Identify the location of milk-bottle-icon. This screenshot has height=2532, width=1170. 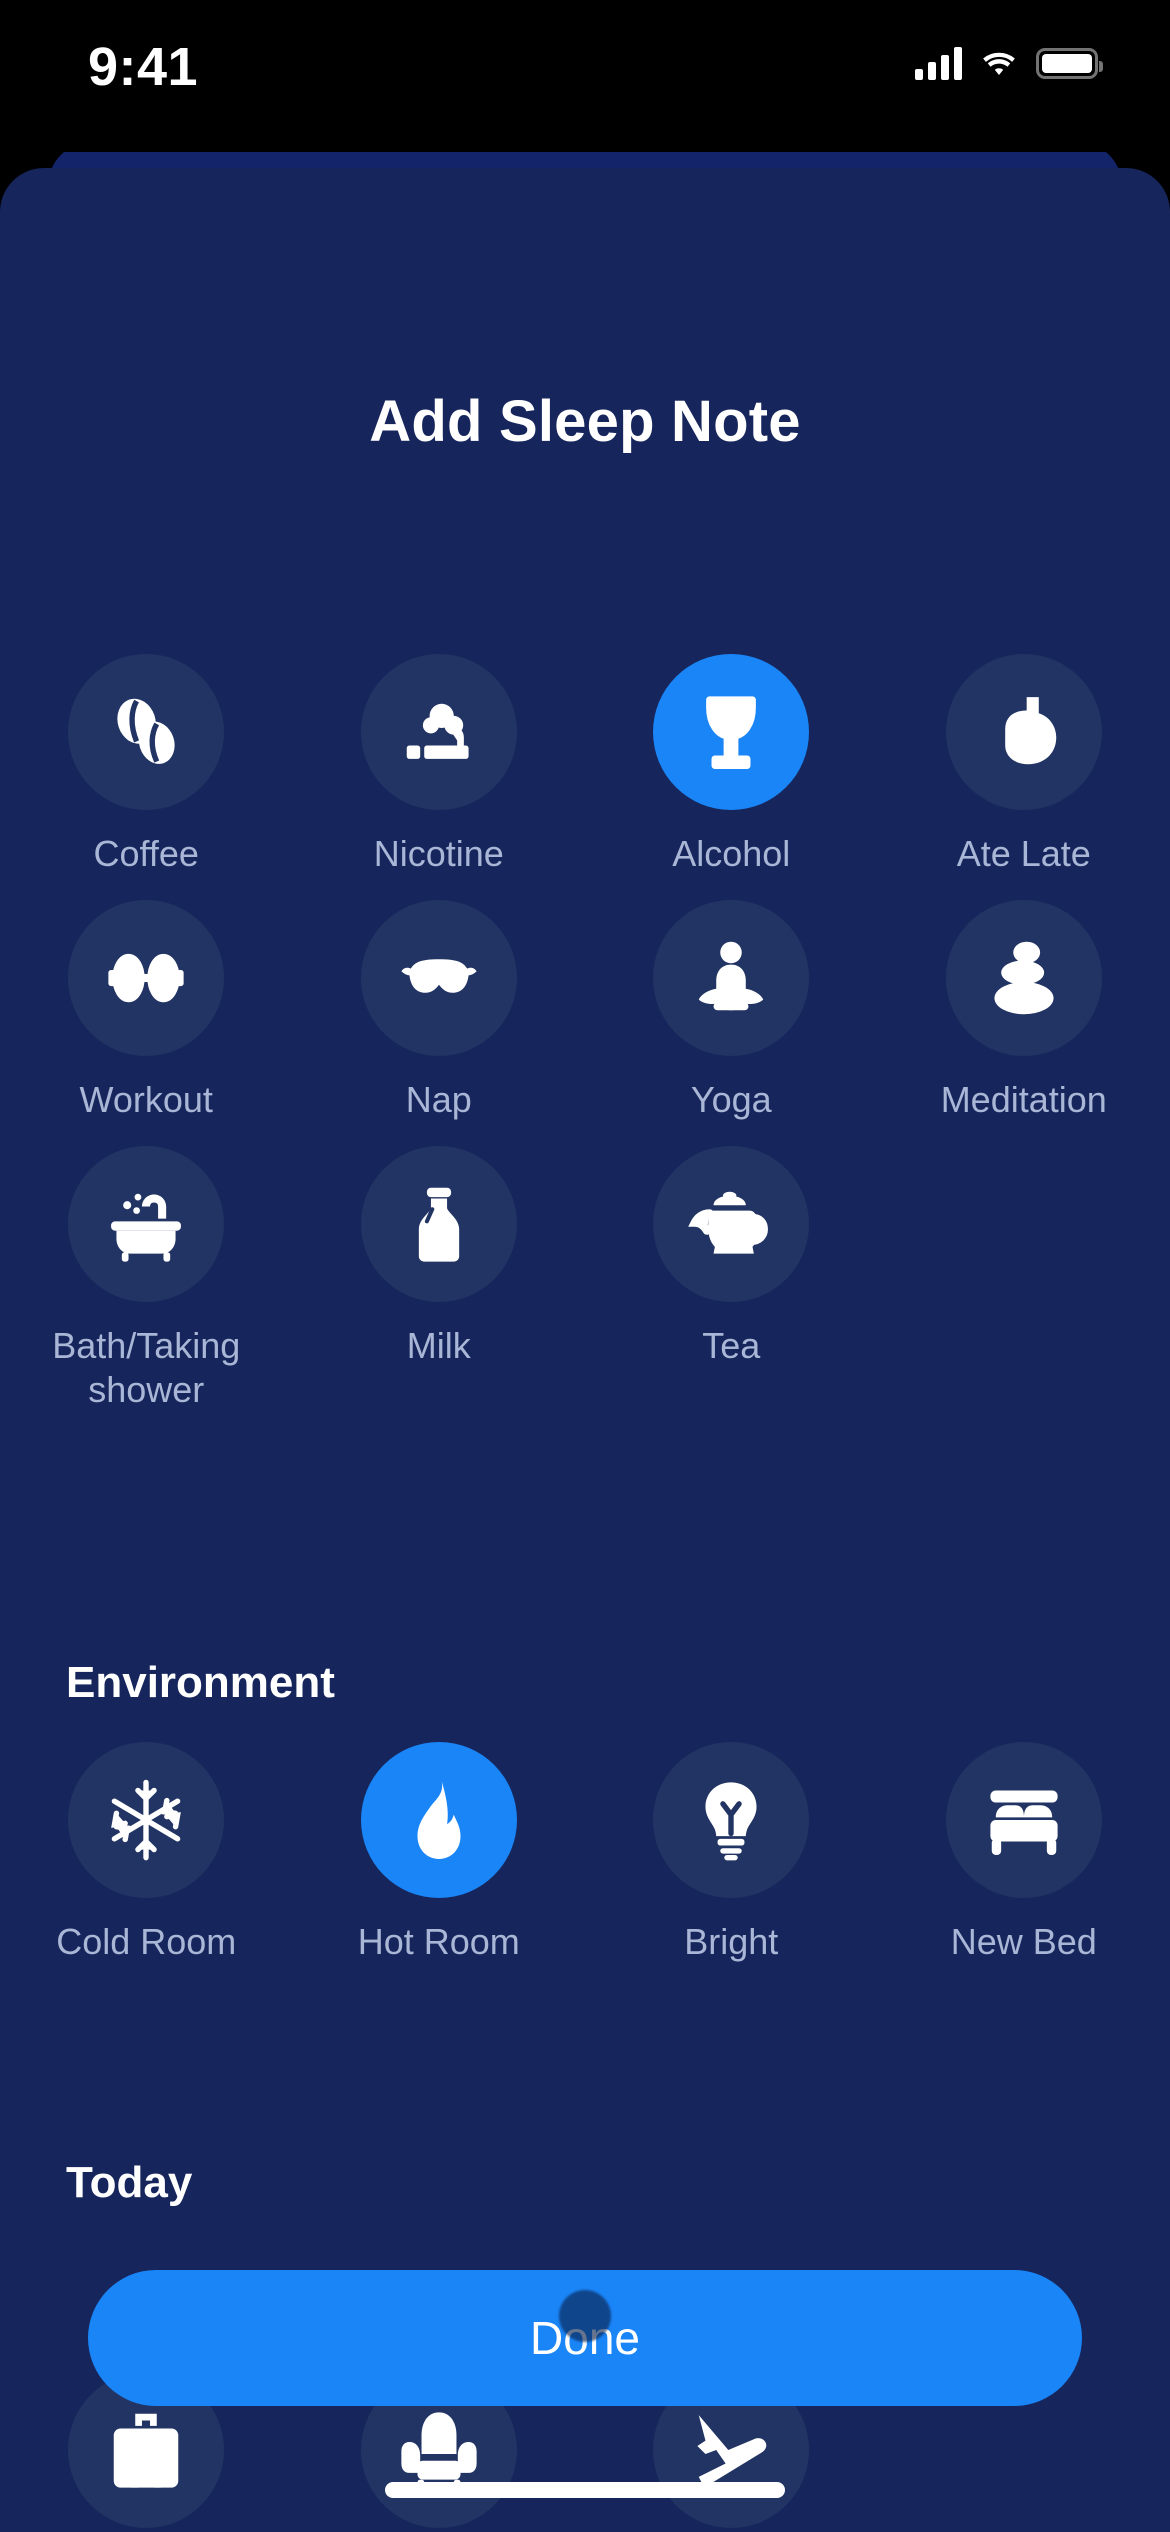
(438, 1224).